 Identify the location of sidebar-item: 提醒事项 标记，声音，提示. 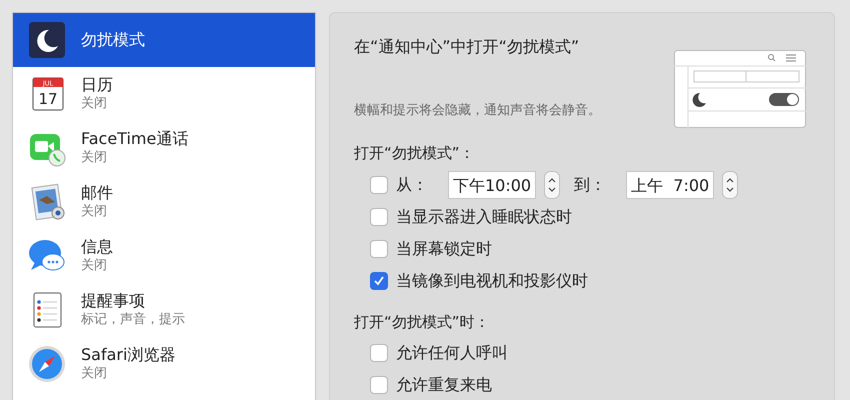
(164, 310).